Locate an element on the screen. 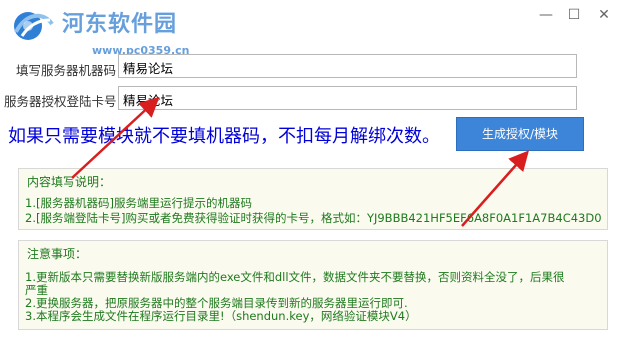  app-logo-icon is located at coordinates (34, 26).